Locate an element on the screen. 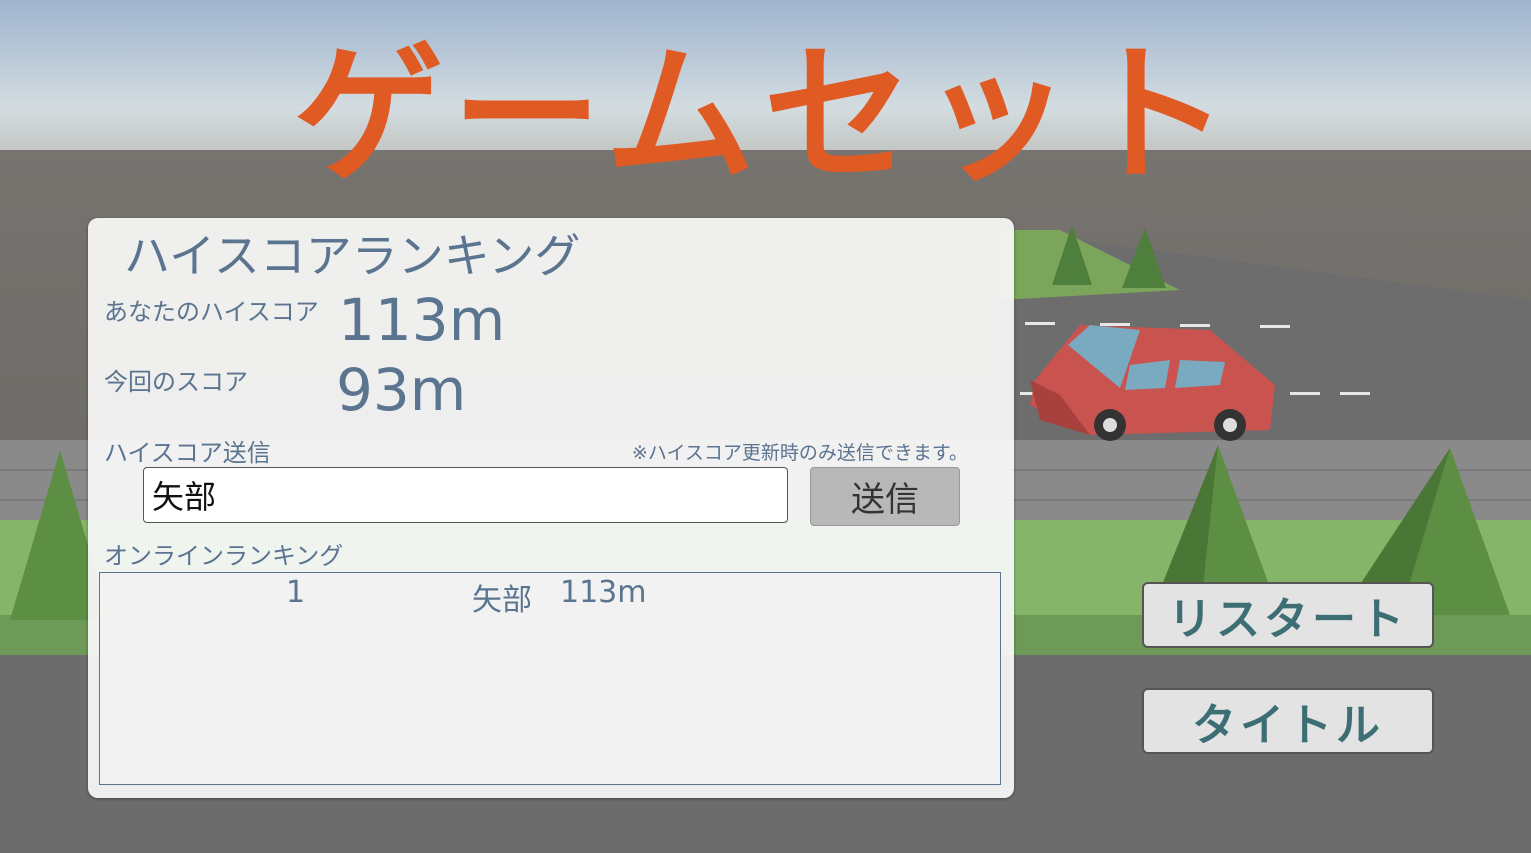 The height and width of the screenshot is (853, 1531). ranking-position: 1 is located at coordinates (296, 592).